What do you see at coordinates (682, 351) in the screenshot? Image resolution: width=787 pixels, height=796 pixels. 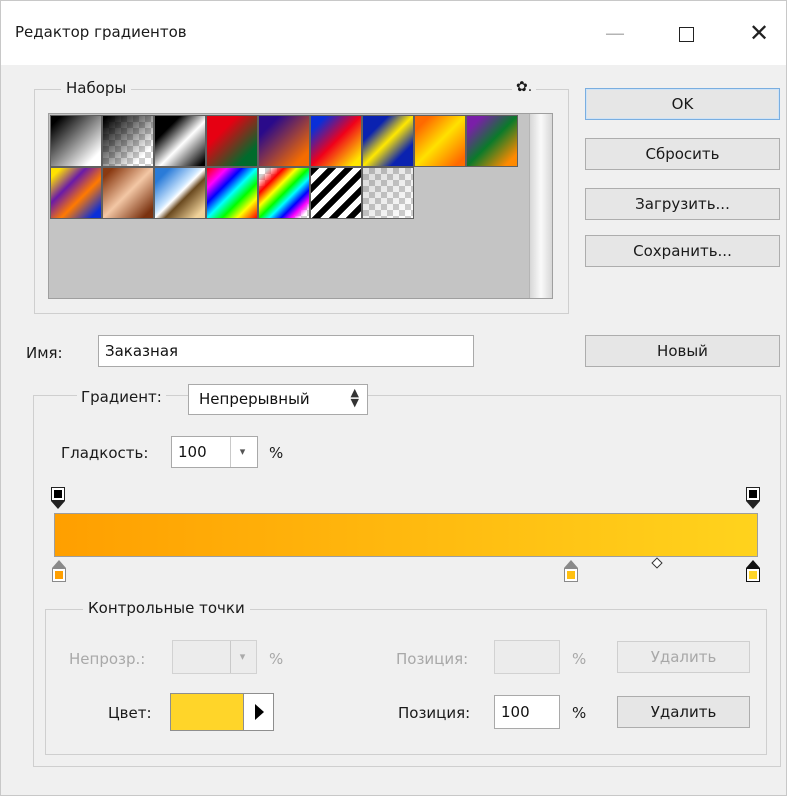 I see `new-button: Новый` at bounding box center [682, 351].